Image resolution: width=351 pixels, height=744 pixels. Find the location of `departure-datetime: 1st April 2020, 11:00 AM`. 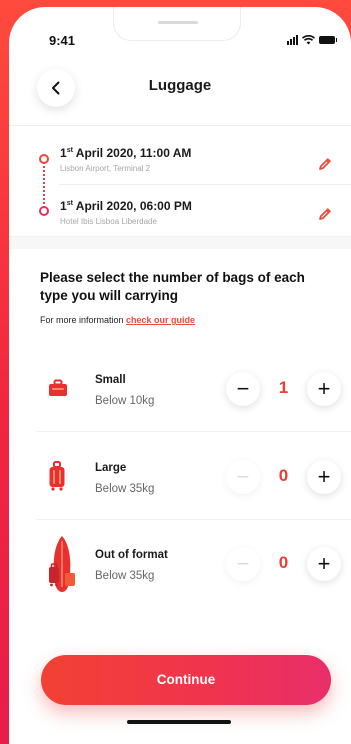

departure-datetime: 1st April 2020, 11:00 AM is located at coordinates (125, 153).